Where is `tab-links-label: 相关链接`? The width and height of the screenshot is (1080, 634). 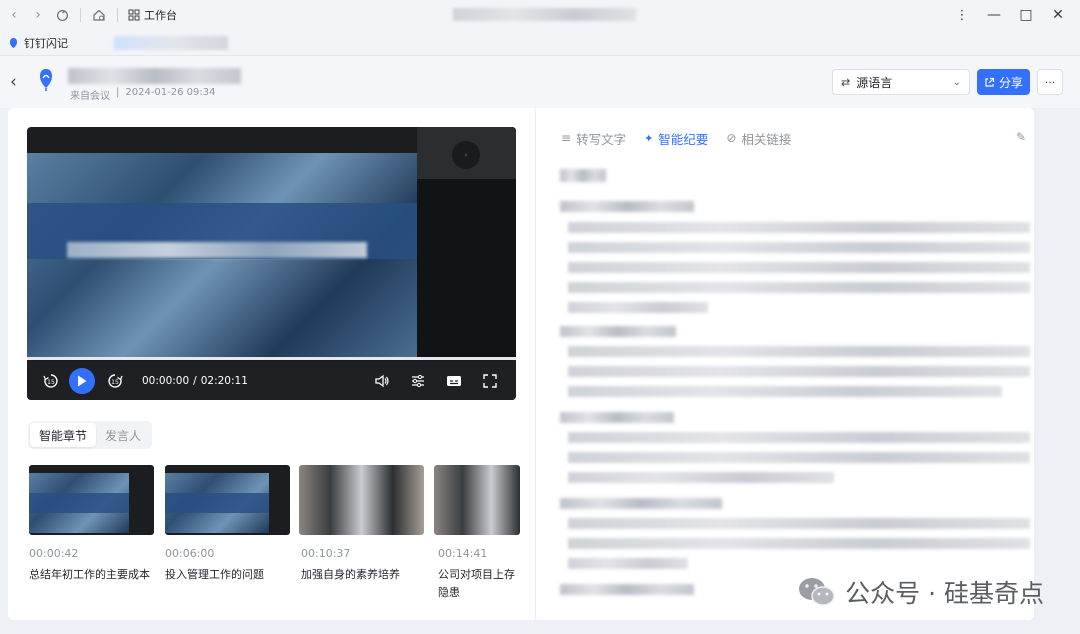 tab-links-label: 相关链接 is located at coordinates (766, 139).